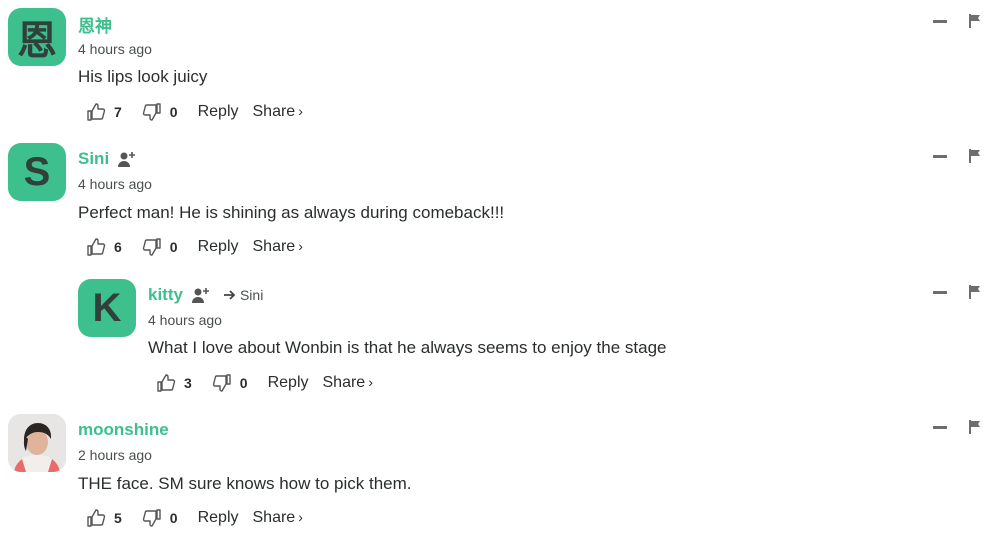 The height and width of the screenshot is (536, 992). What do you see at coordinates (165, 295) in the screenshot?
I see `author-name: kitty` at bounding box center [165, 295].